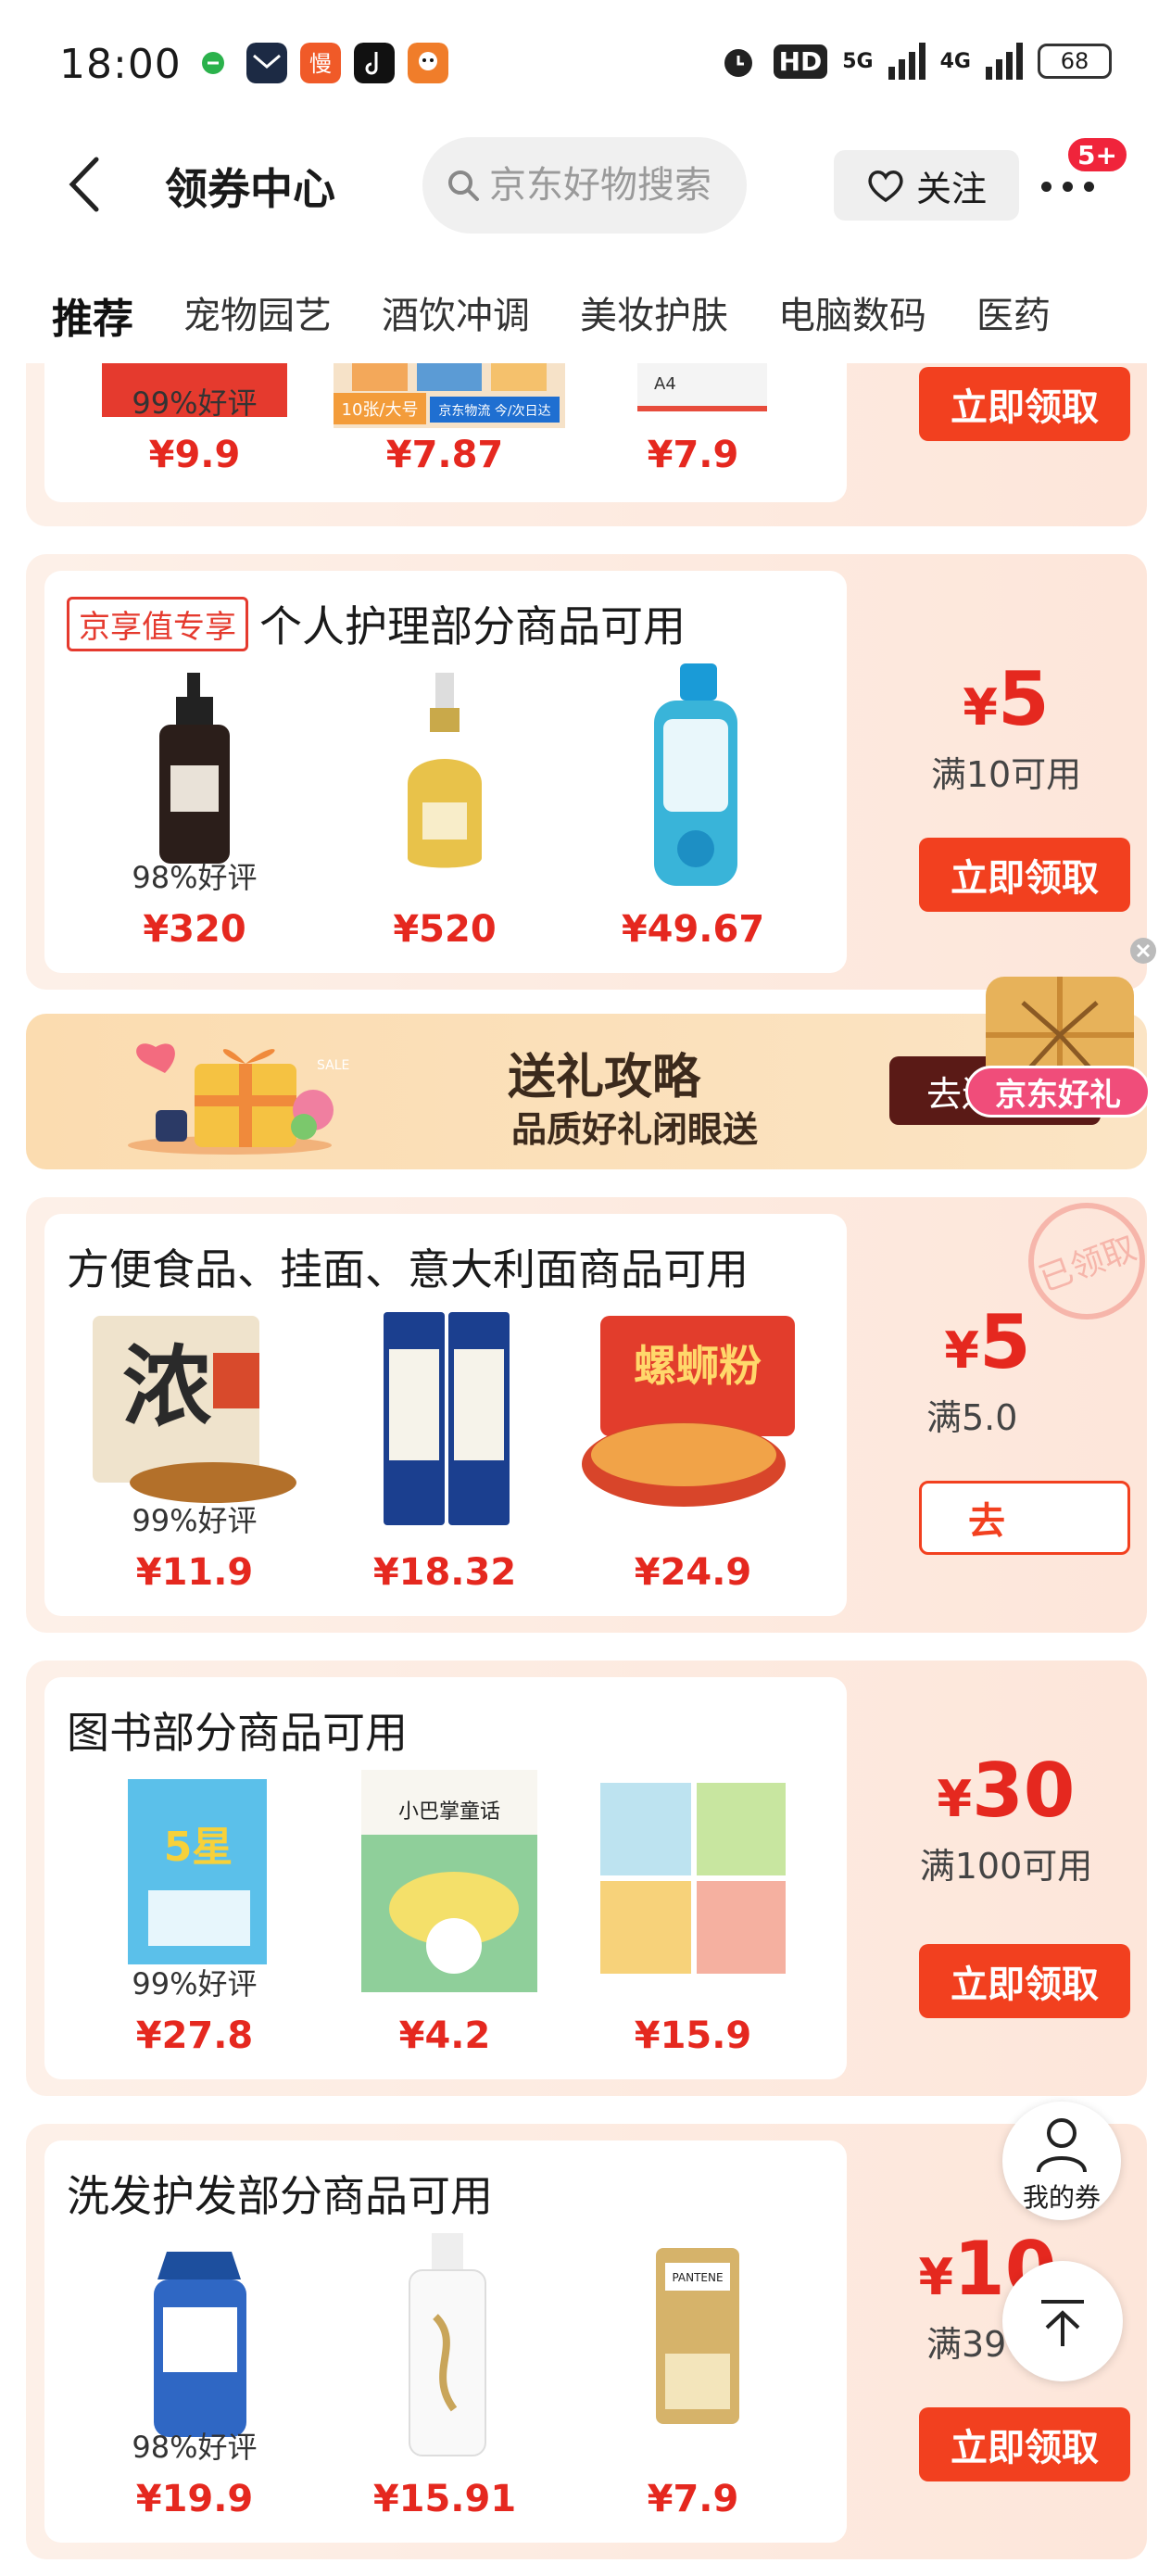 Image resolution: width=1171 pixels, height=2576 pixels. Describe the element at coordinates (464, 186) in the screenshot. I see `search-icon` at that location.